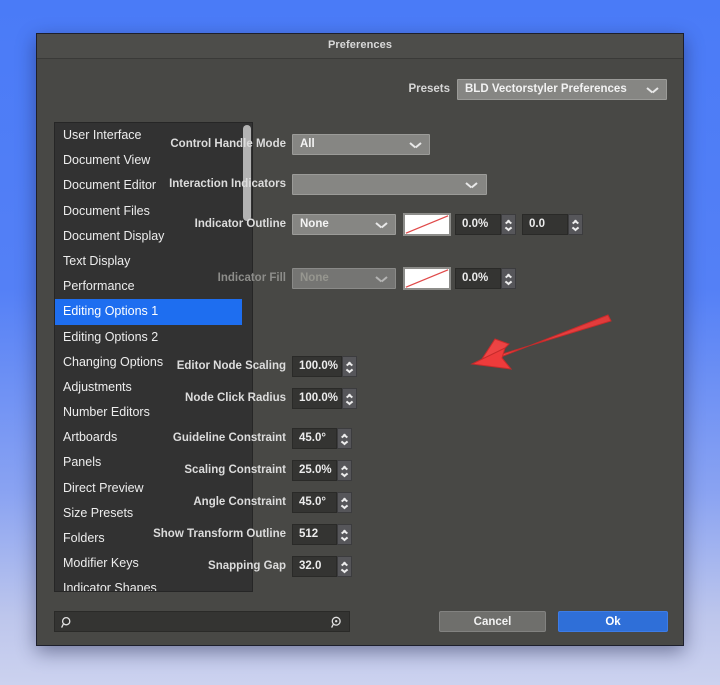 The width and height of the screenshot is (720, 685). What do you see at coordinates (310, 566) in the screenshot?
I see `snapping-gap-value: 32.0` at bounding box center [310, 566].